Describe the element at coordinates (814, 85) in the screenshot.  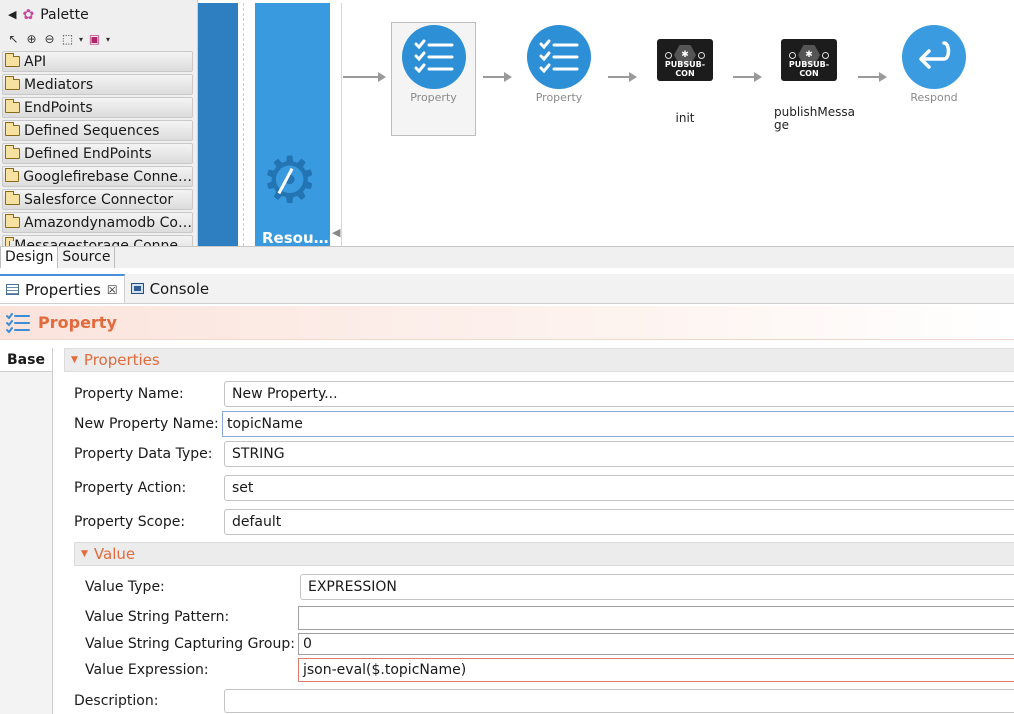
I see `publish-message-node: ✱ PUBSUB-CON publishMessa ge` at that location.